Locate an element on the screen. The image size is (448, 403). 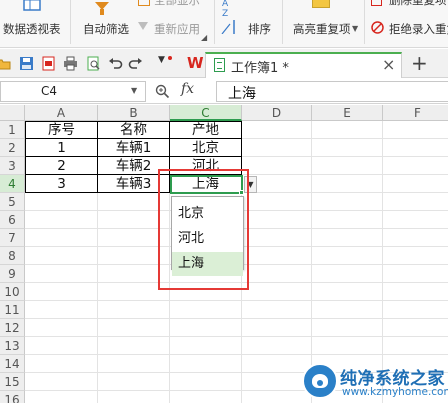
row-header: 7 is located at coordinates (12, 238).